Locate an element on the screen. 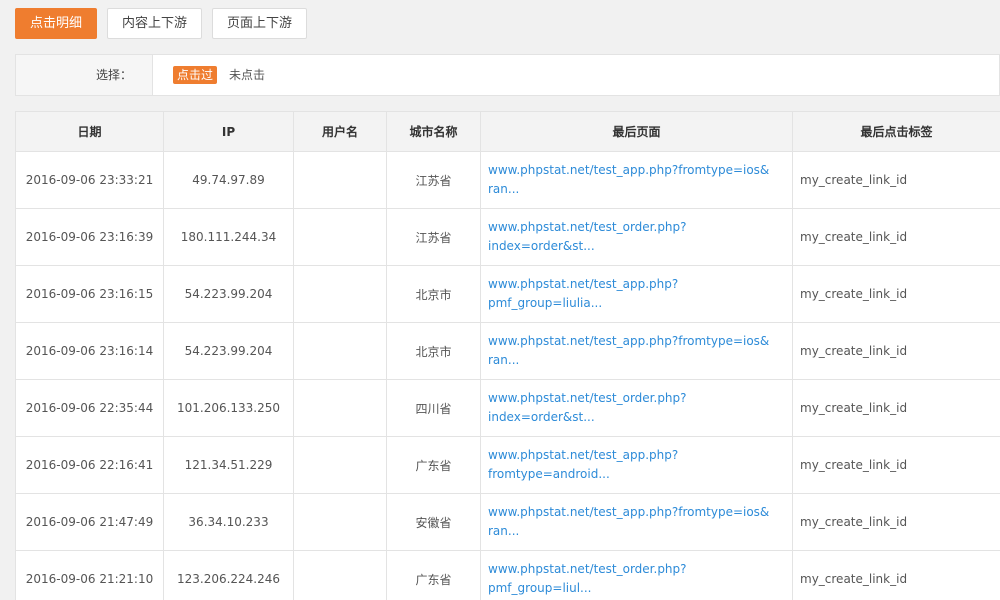 This screenshot has width=1000, height=600. cell-date: 2016-09-06 23:16:14 is located at coordinates (89, 351).